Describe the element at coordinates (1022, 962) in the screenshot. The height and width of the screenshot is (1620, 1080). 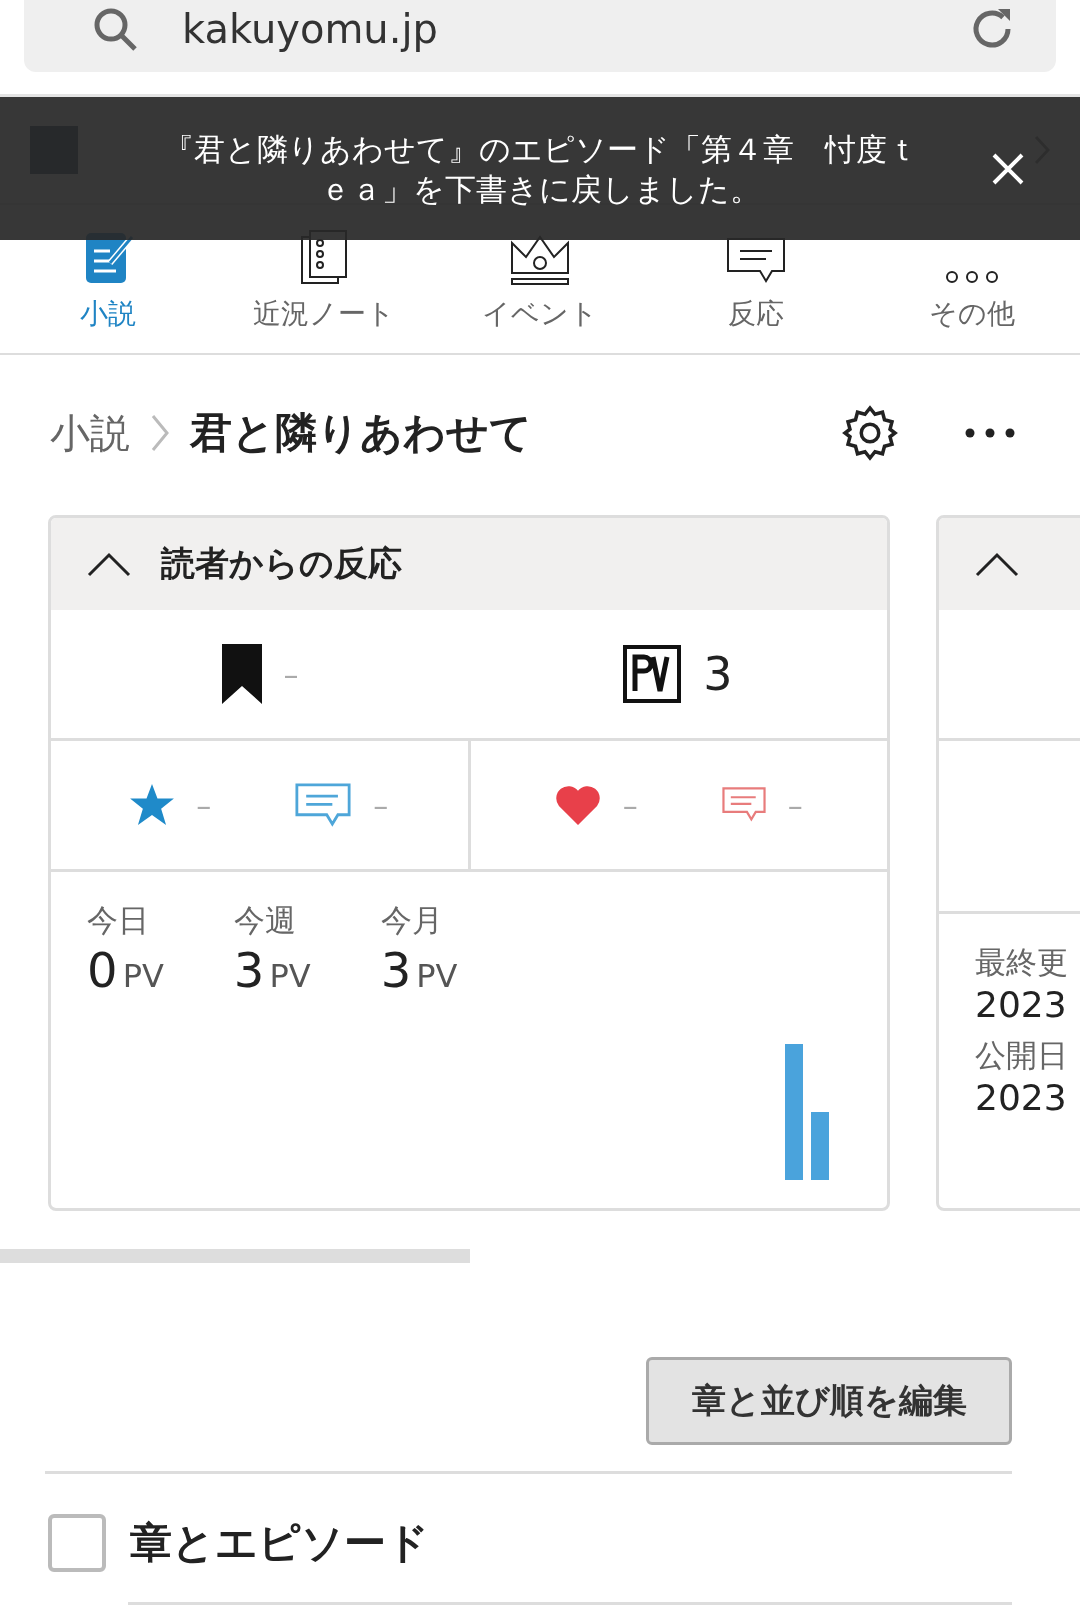
I see `field-label: 最終更` at that location.